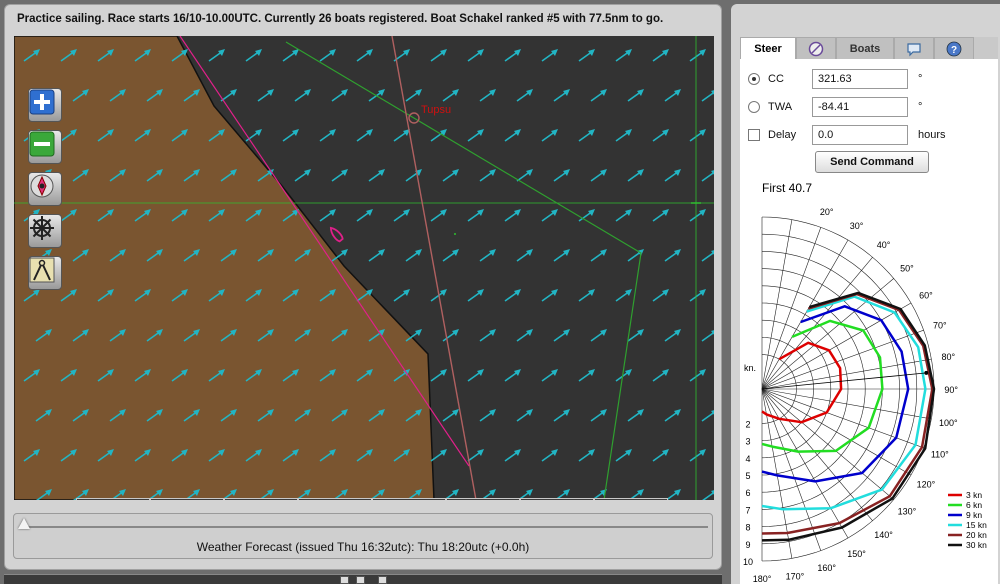 The height and width of the screenshot is (584, 1000). Describe the element at coordinates (976, 535) in the screenshot. I see `legend-label: 20 kn` at that location.